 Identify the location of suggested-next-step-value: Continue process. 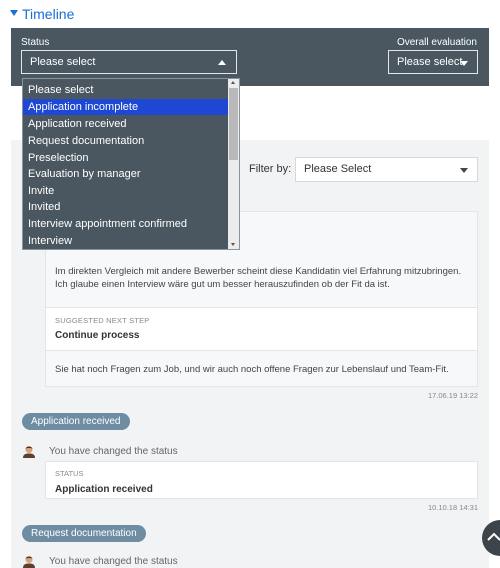
(97, 335).